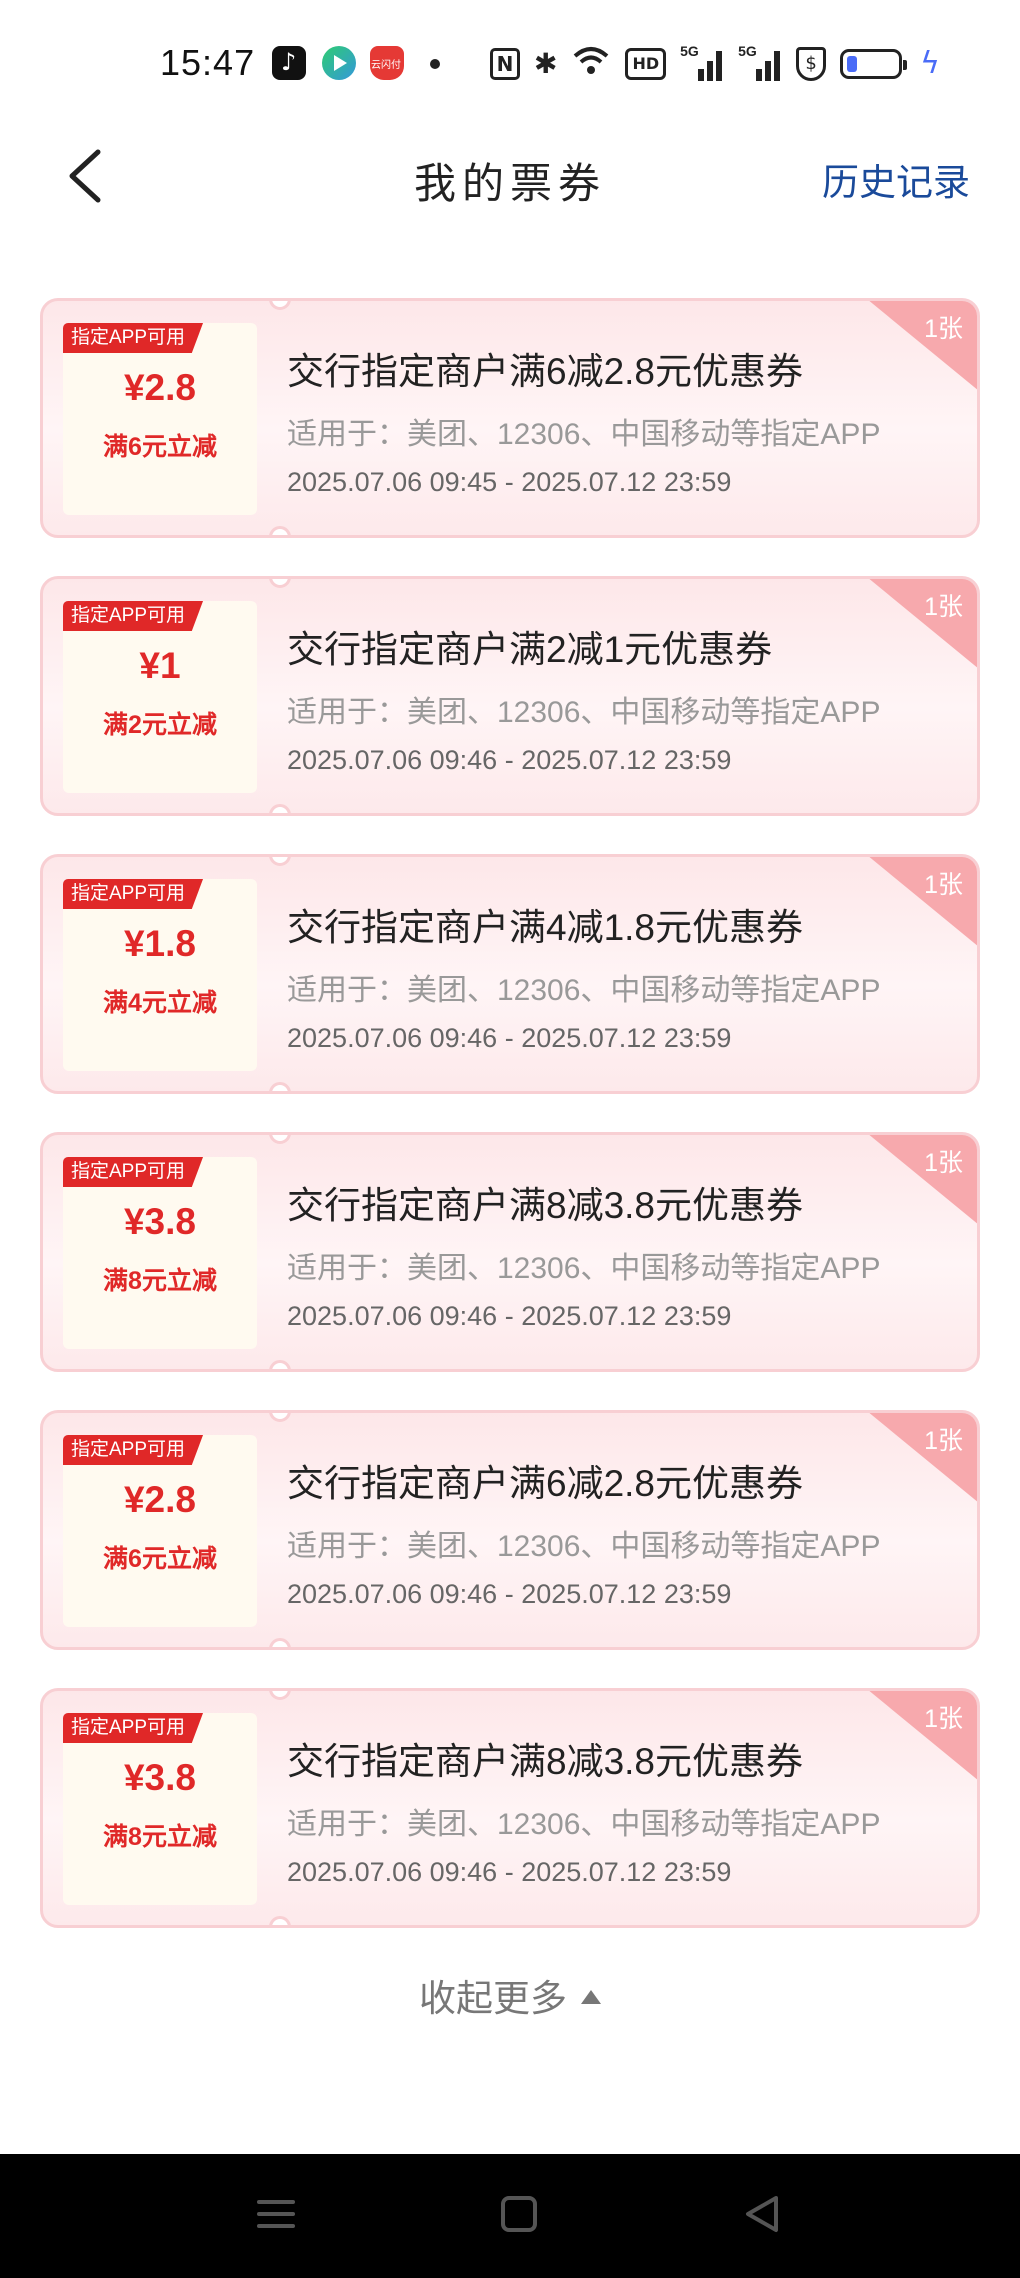 The height and width of the screenshot is (2278, 1020). I want to click on status-time: 15:47, so click(208, 62).